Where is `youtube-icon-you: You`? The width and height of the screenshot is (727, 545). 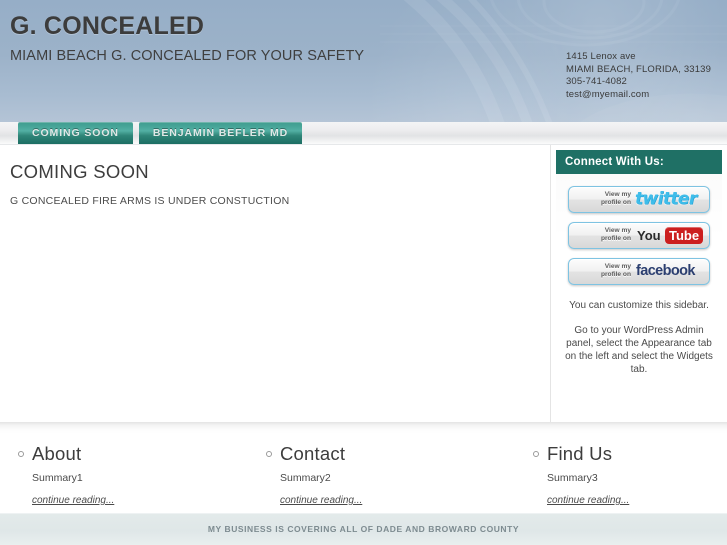 youtube-icon-you: You is located at coordinates (649, 235).